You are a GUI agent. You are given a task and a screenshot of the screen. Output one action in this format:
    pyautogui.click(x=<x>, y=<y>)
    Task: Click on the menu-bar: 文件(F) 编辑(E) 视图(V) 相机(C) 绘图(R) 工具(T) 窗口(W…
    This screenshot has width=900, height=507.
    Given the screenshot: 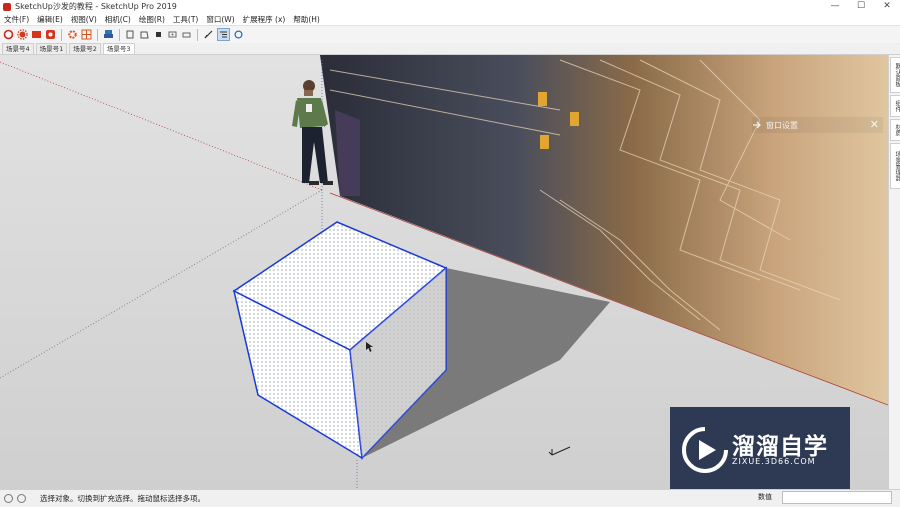 What is the action you would take?
    pyautogui.click(x=450, y=19)
    